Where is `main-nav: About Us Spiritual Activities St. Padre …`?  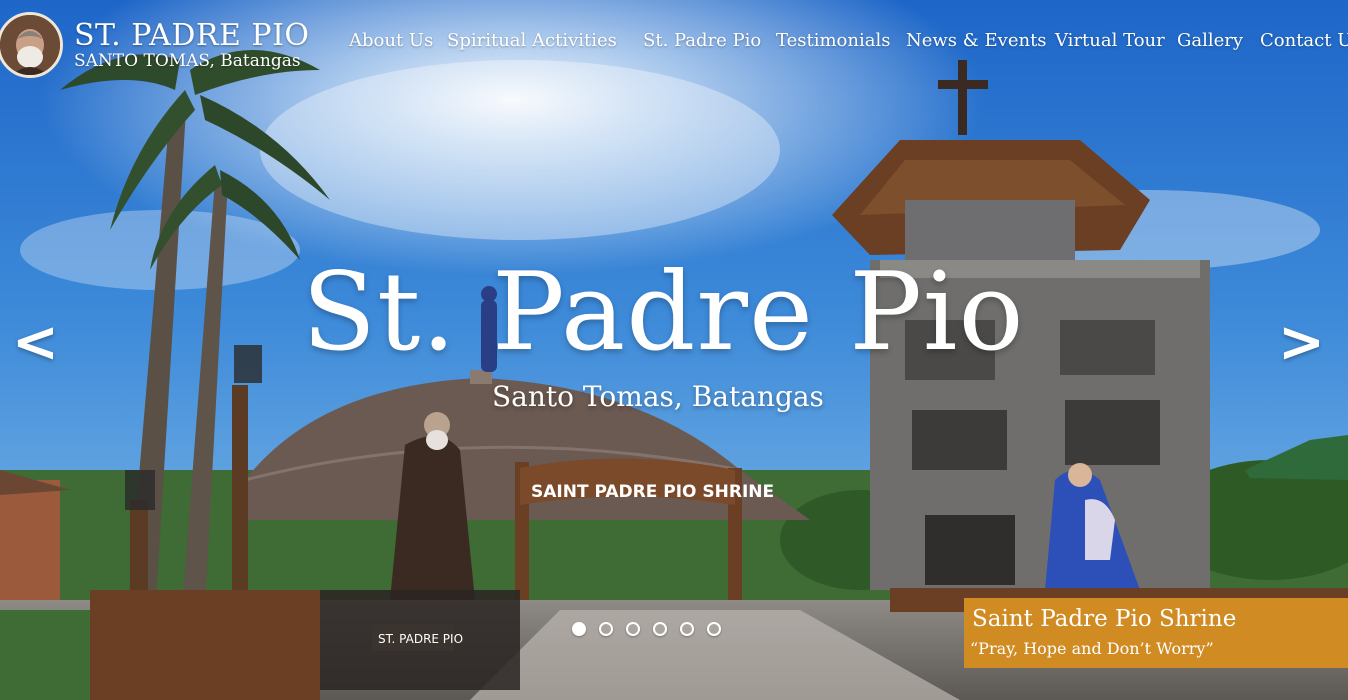 main-nav: About Us Spiritual Activities St. Padre … is located at coordinates (848, 45).